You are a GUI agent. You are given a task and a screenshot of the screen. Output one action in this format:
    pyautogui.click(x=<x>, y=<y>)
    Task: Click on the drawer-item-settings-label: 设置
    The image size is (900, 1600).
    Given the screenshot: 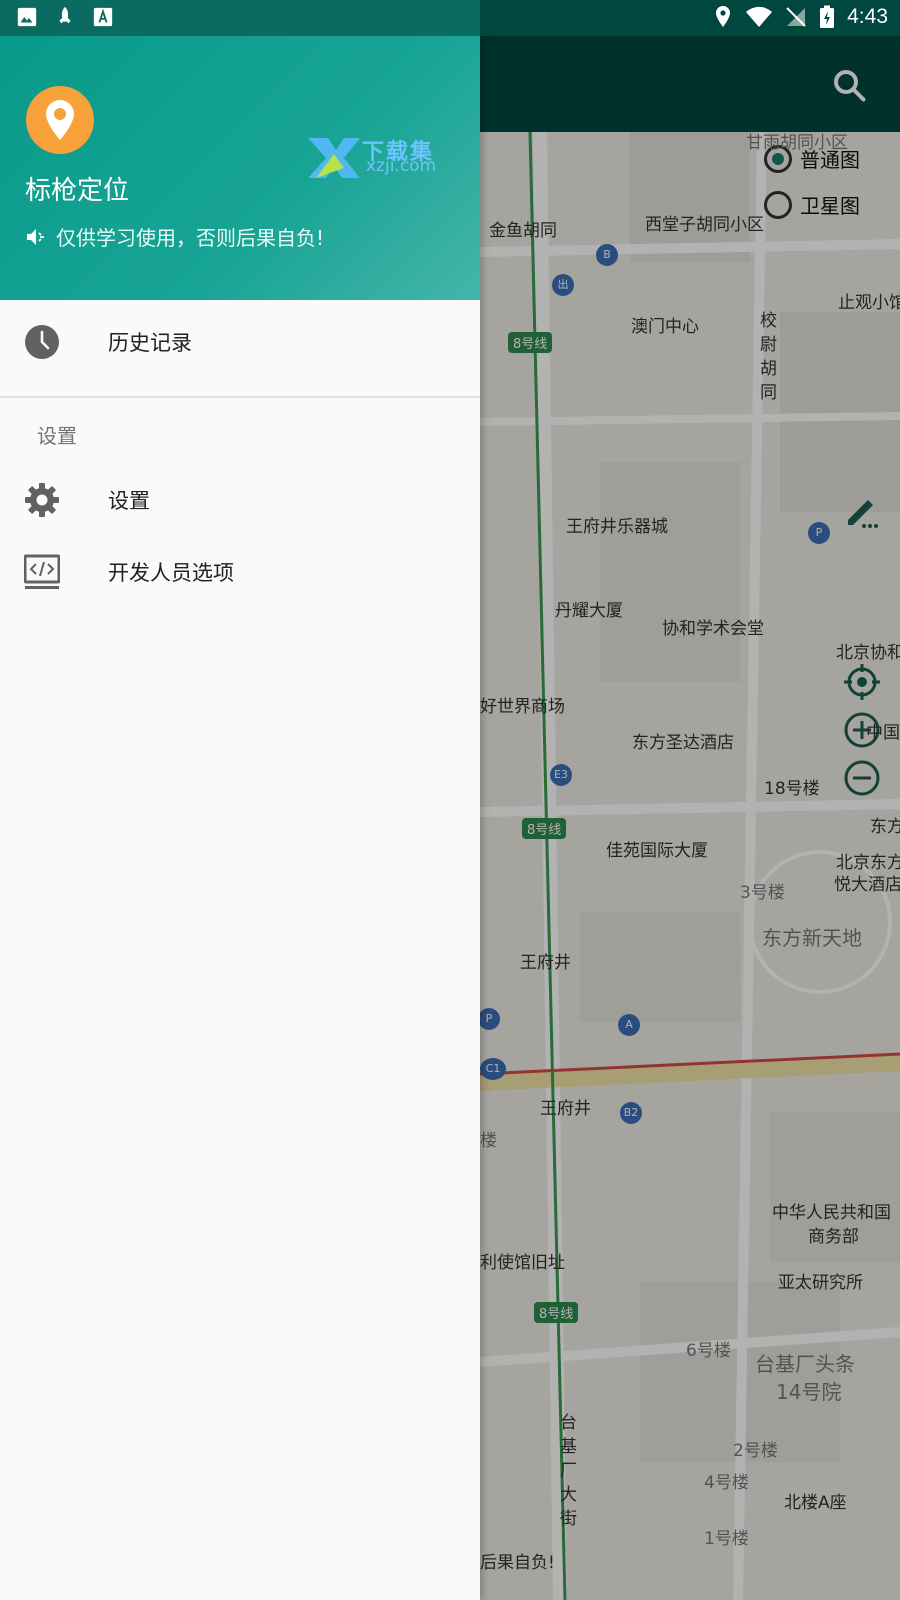 What is the action you would take?
    pyautogui.click(x=129, y=501)
    